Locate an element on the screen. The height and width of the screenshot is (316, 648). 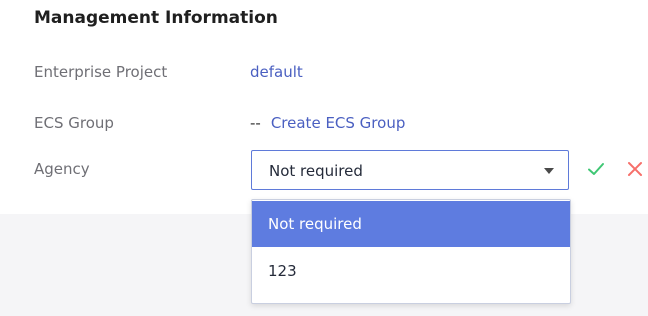
enterprise-project-value: default is located at coordinates (276, 72).